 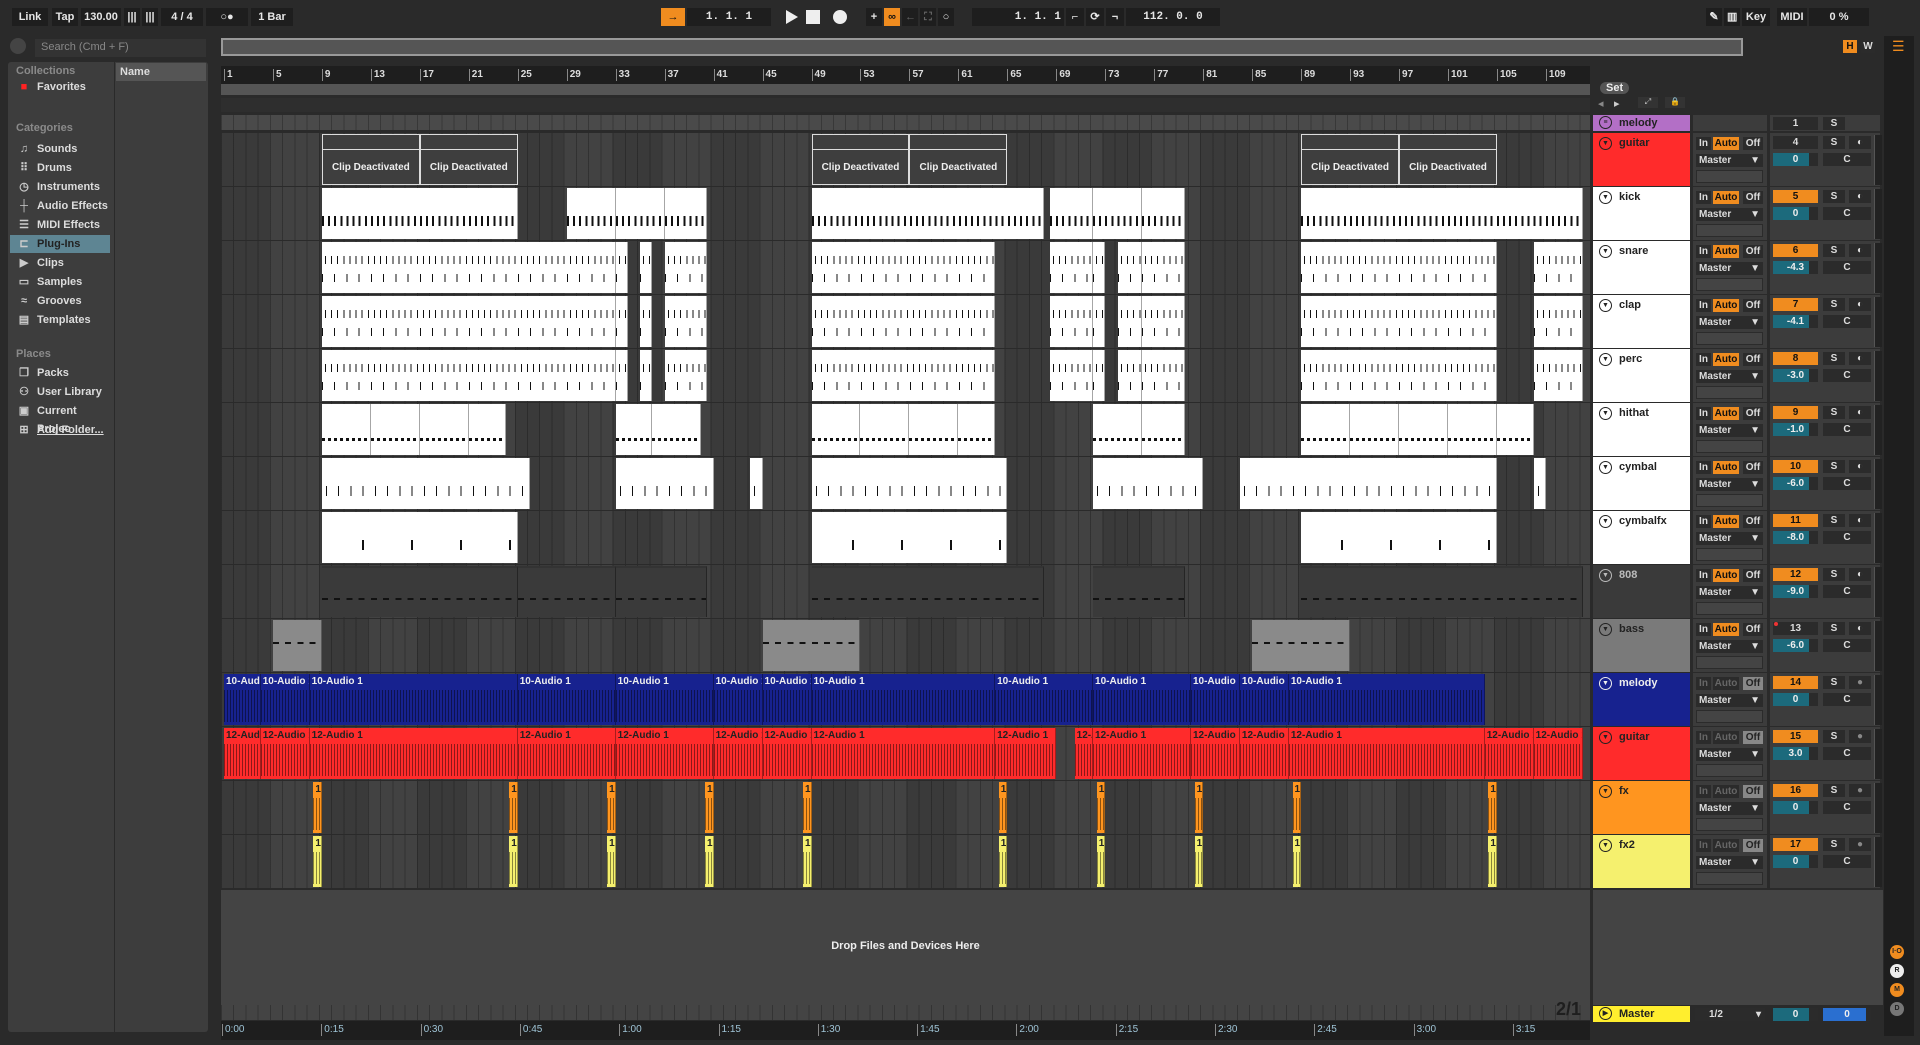 I want to click on track-lane-snare, so click(x=905, y=268).